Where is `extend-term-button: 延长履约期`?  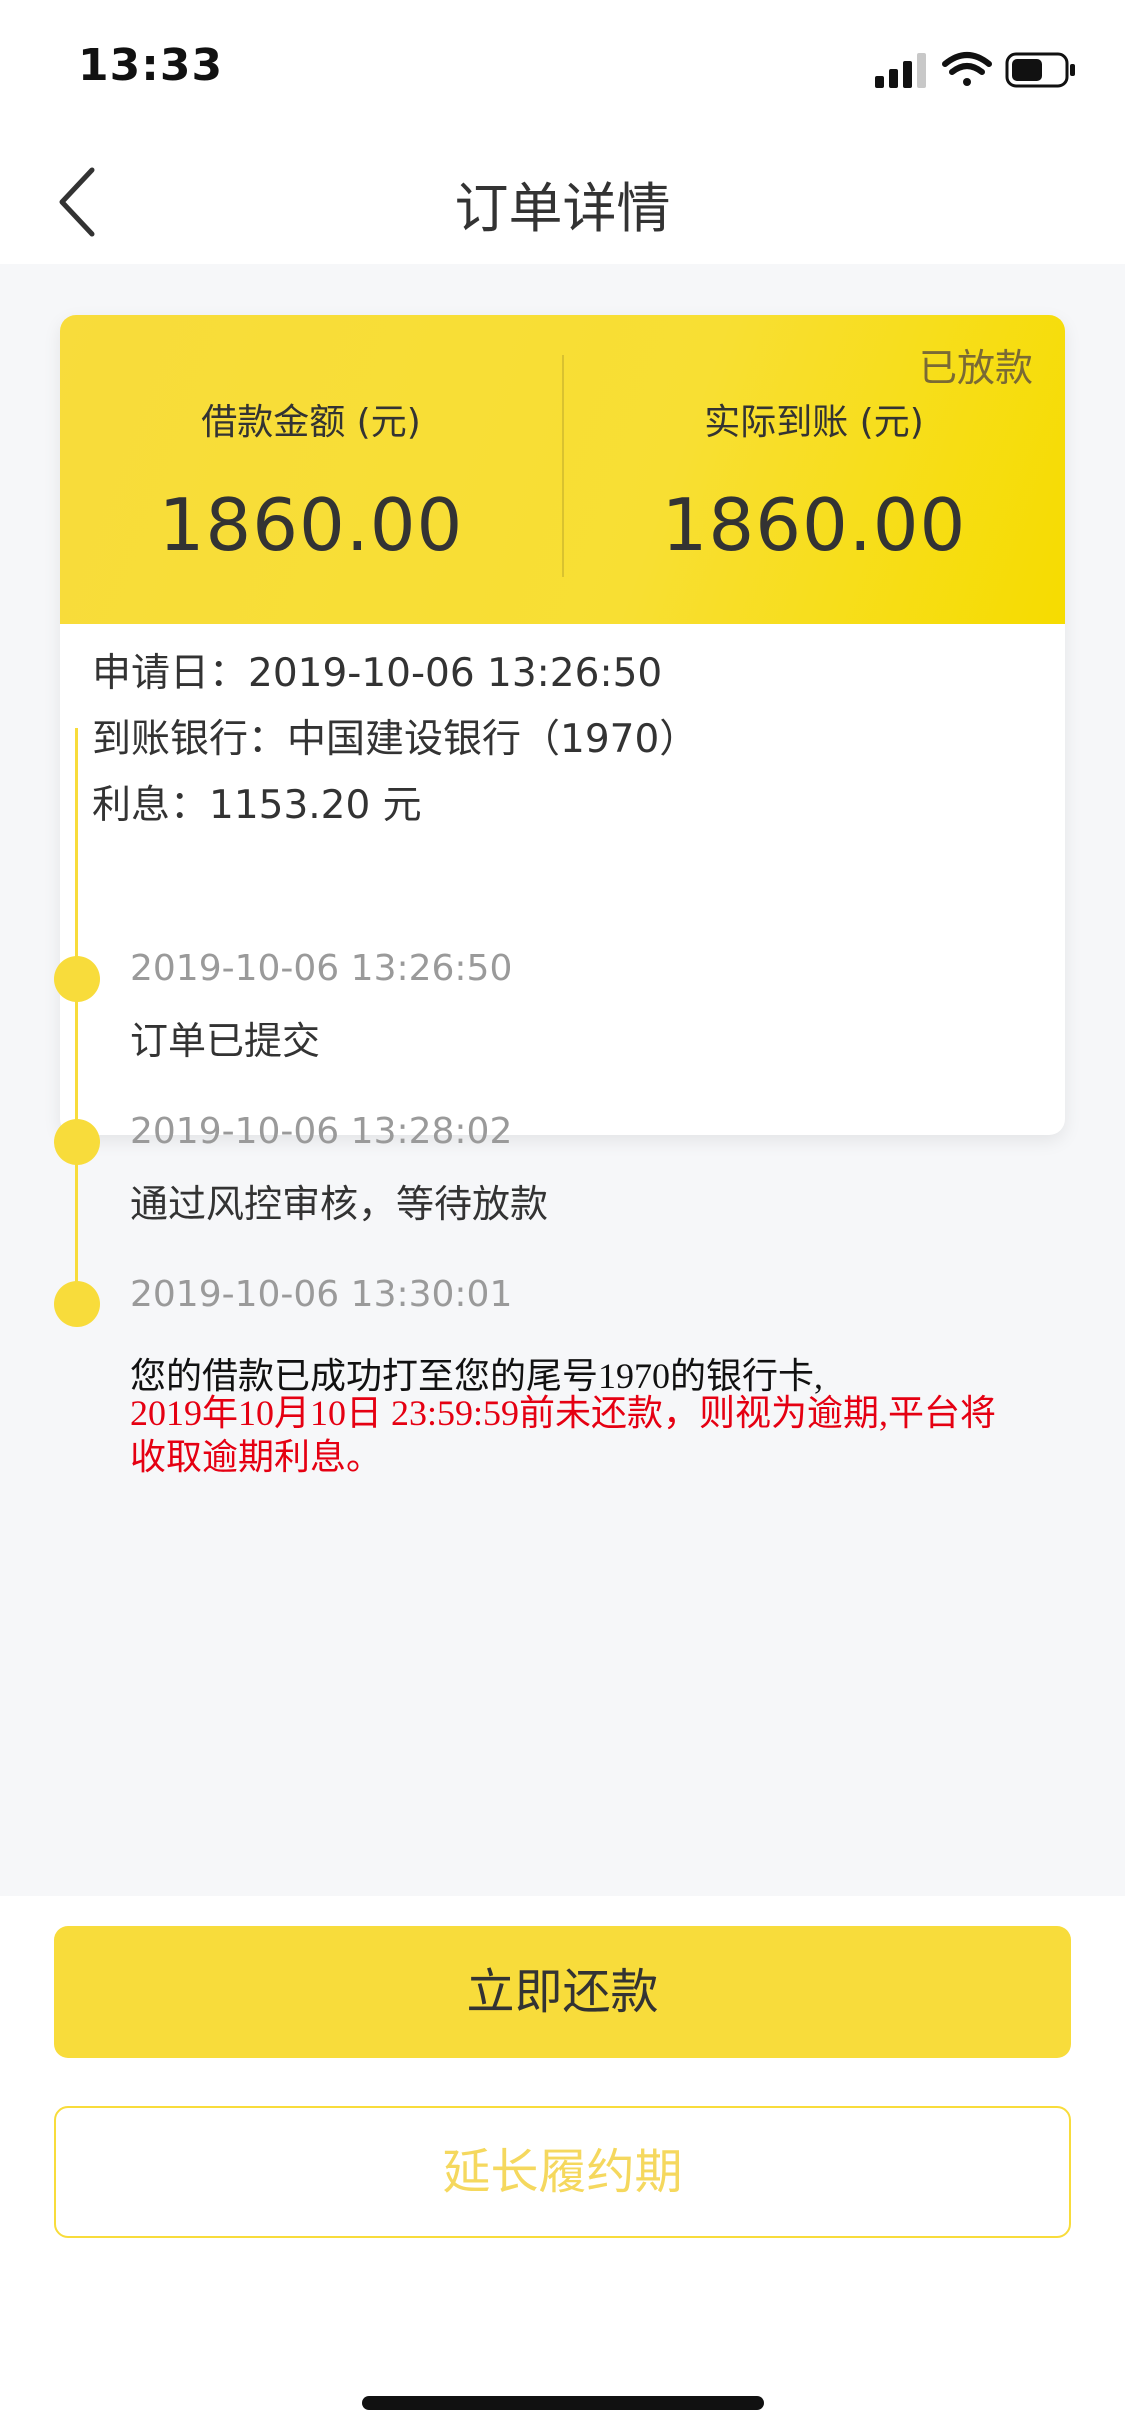
extend-term-button: 延长履约期 is located at coordinates (562, 2172).